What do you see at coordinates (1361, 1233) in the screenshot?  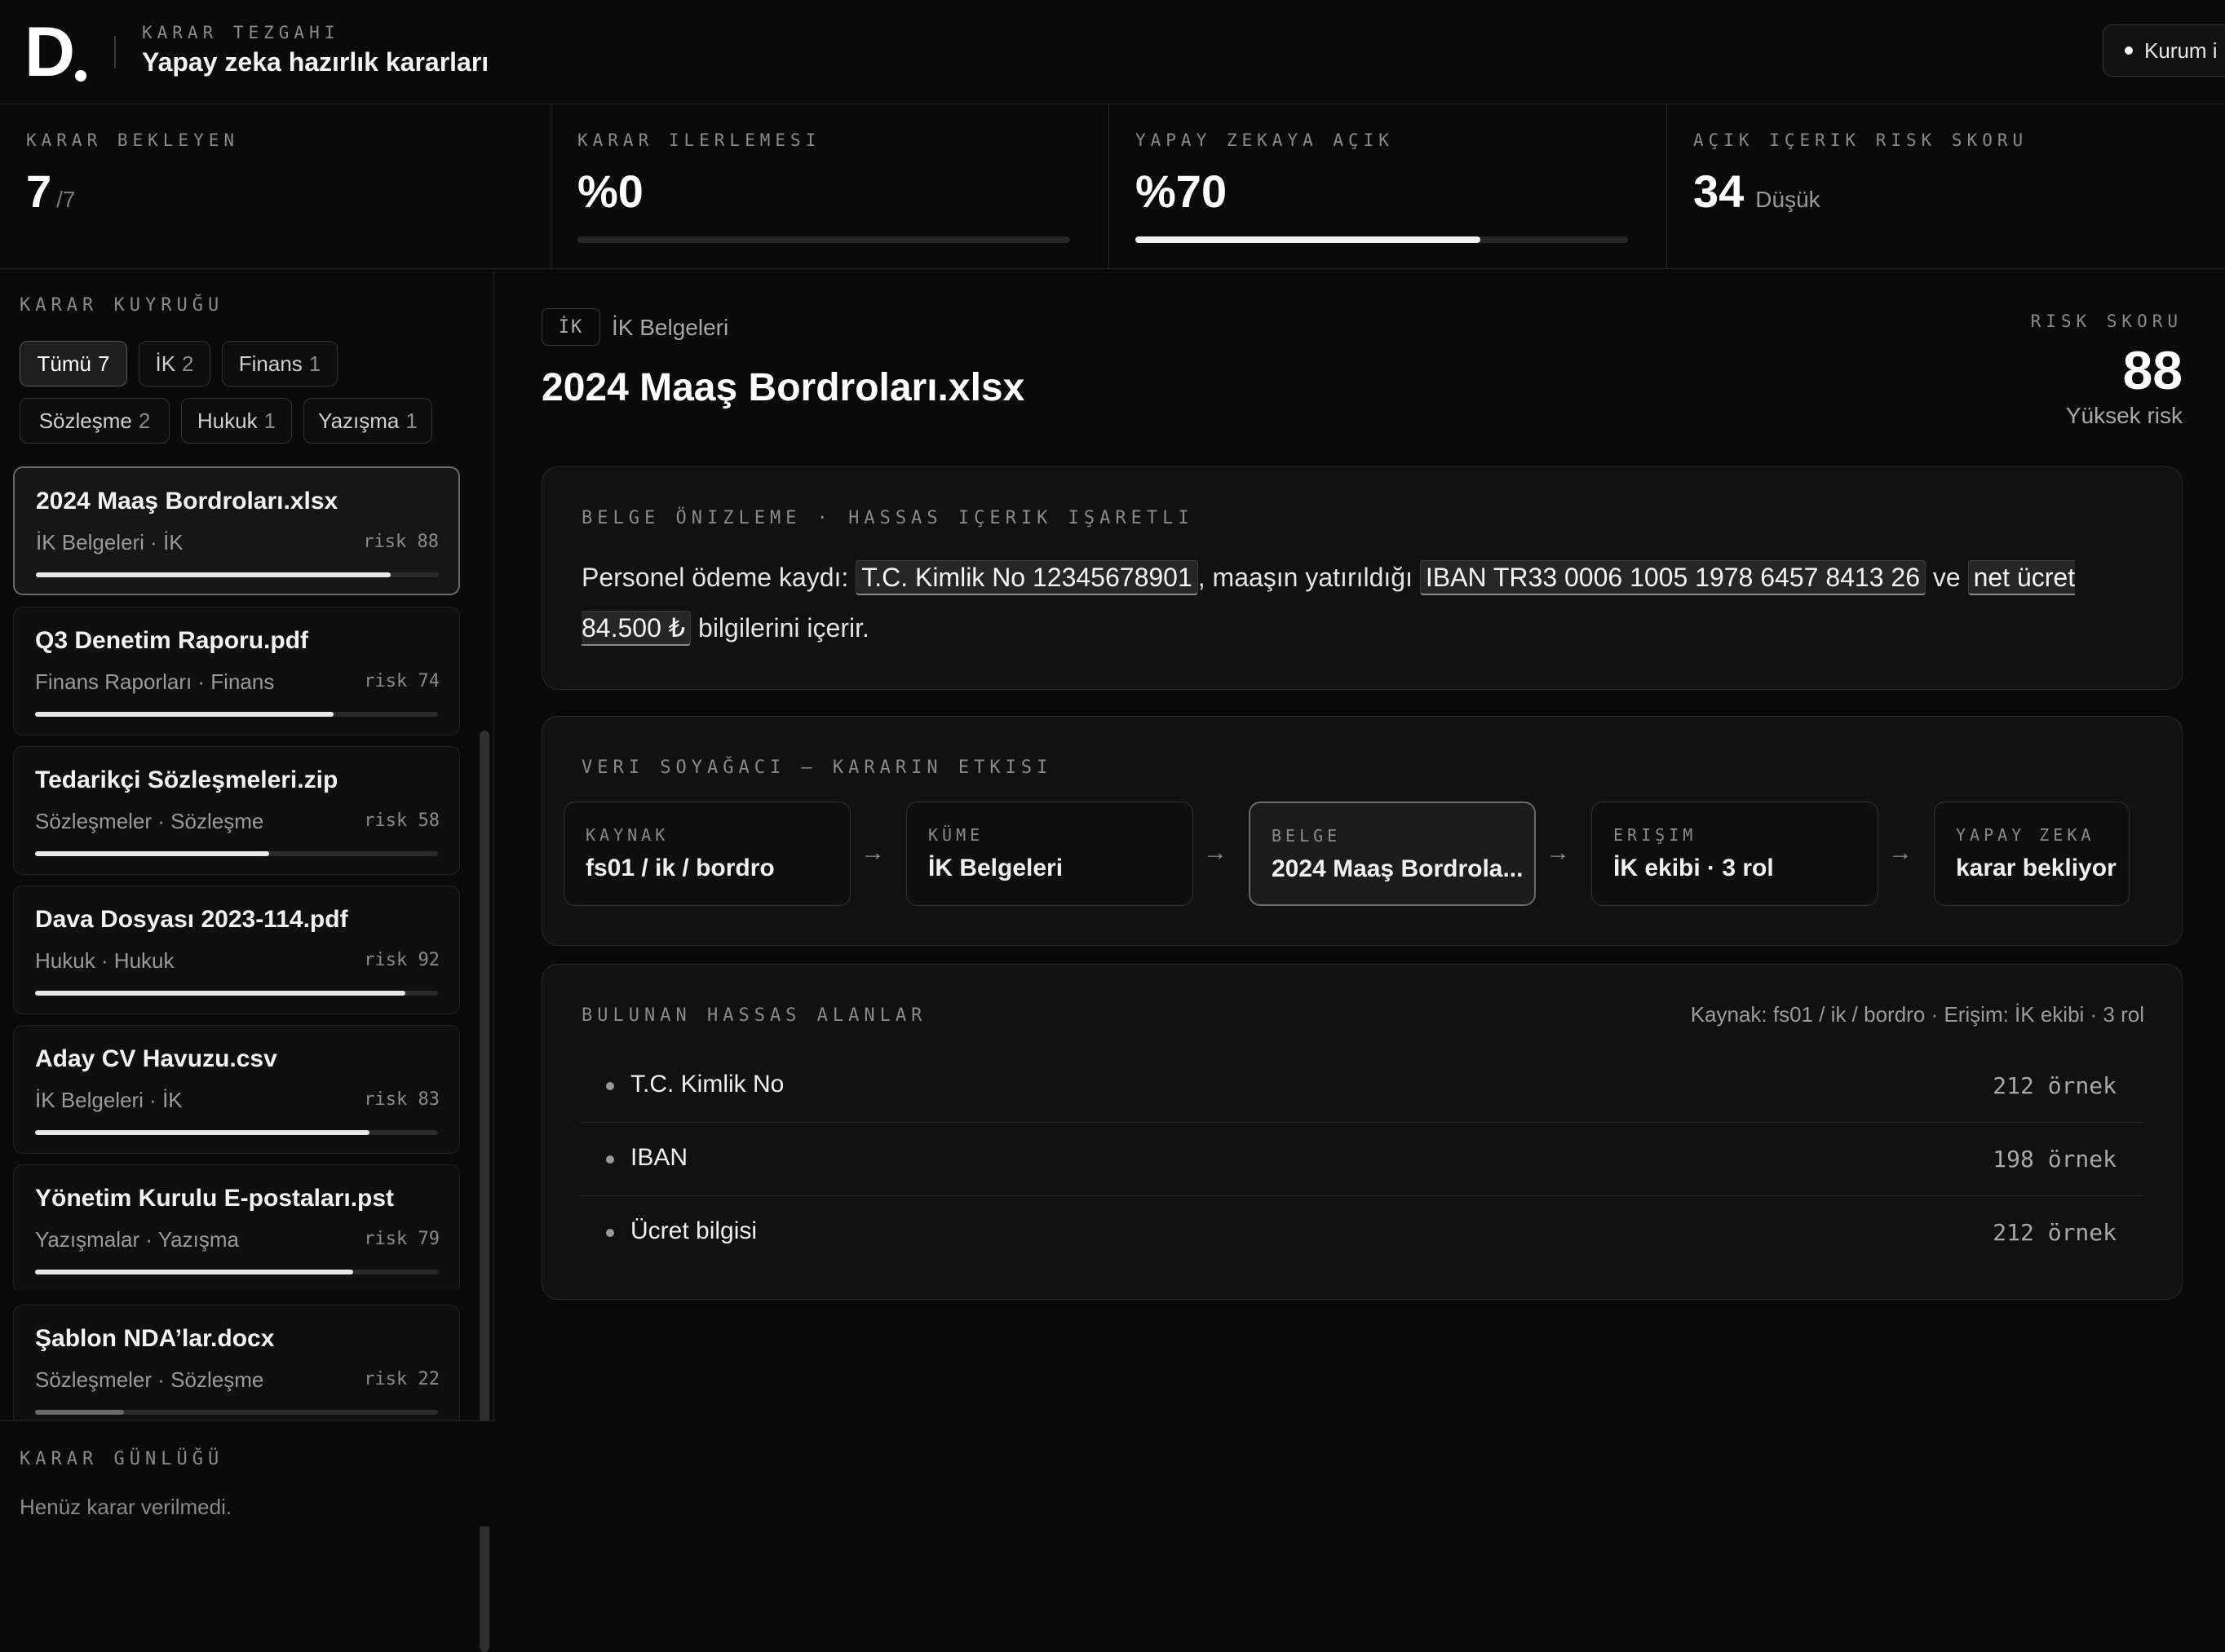 I see `field-row: Ücret bilgisi 212 örnek` at bounding box center [1361, 1233].